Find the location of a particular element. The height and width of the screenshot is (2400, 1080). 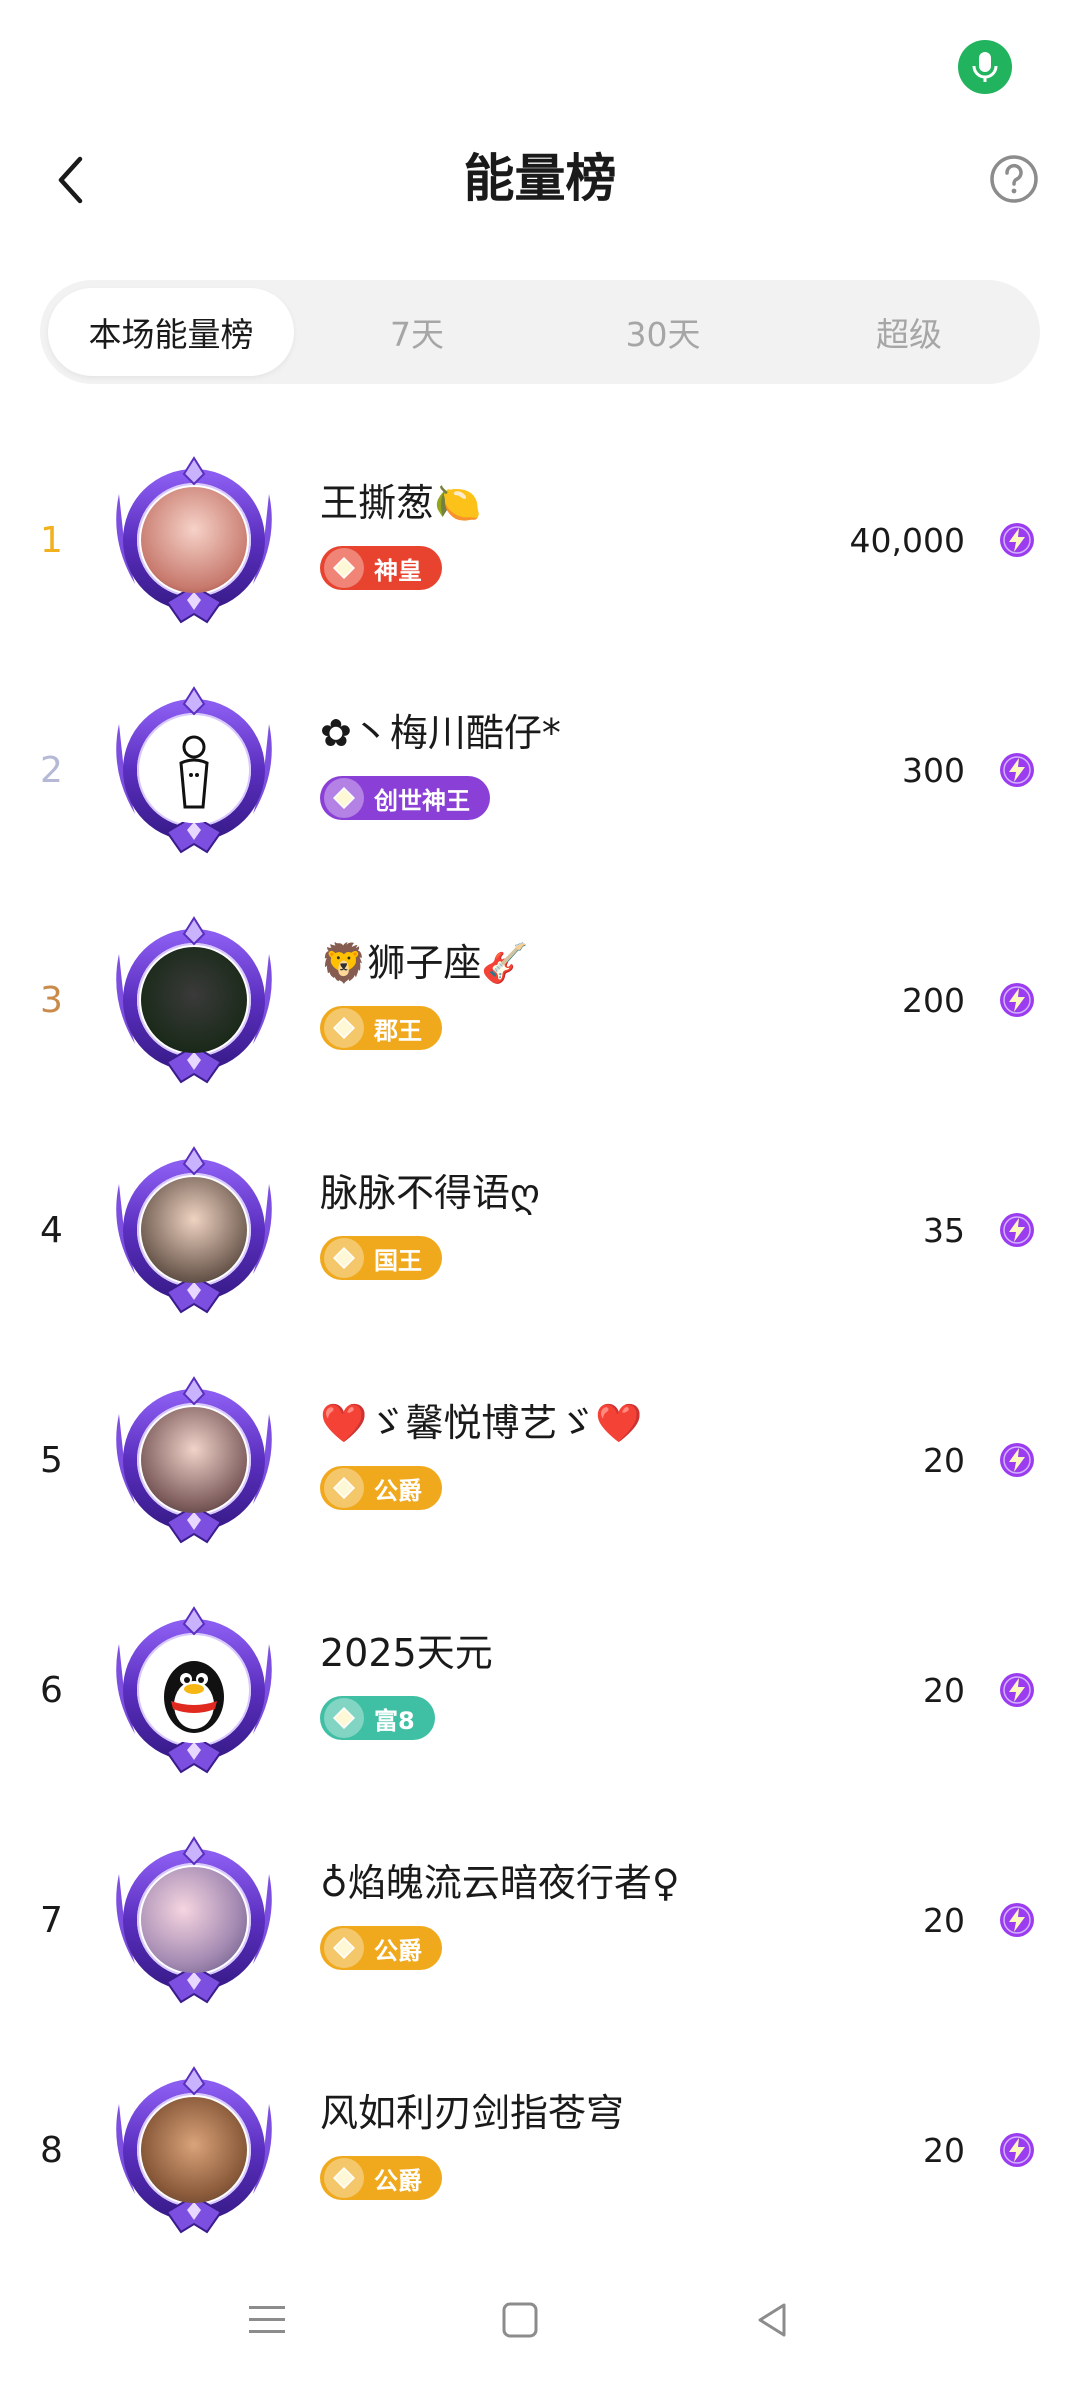

tab-super: 超级 is located at coordinates (909, 332).